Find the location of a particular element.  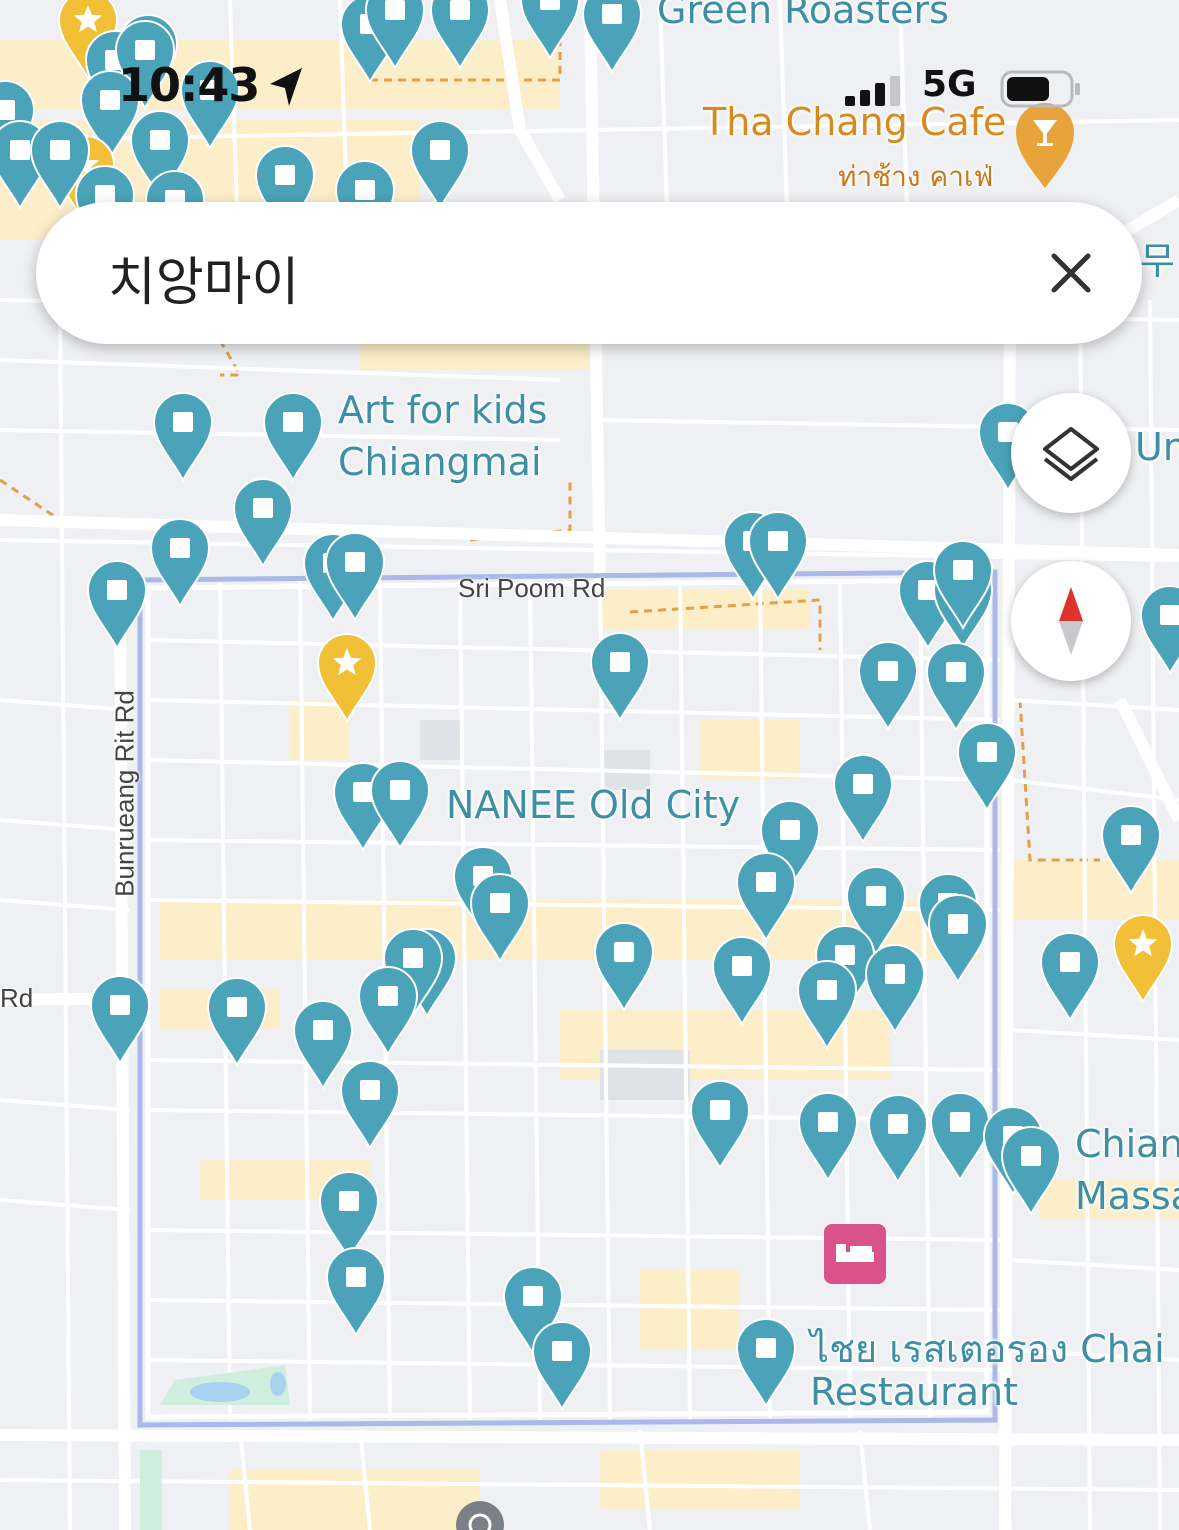

road-label-bunrueang: Bunrueang Rit Rd is located at coordinates (124, 793).